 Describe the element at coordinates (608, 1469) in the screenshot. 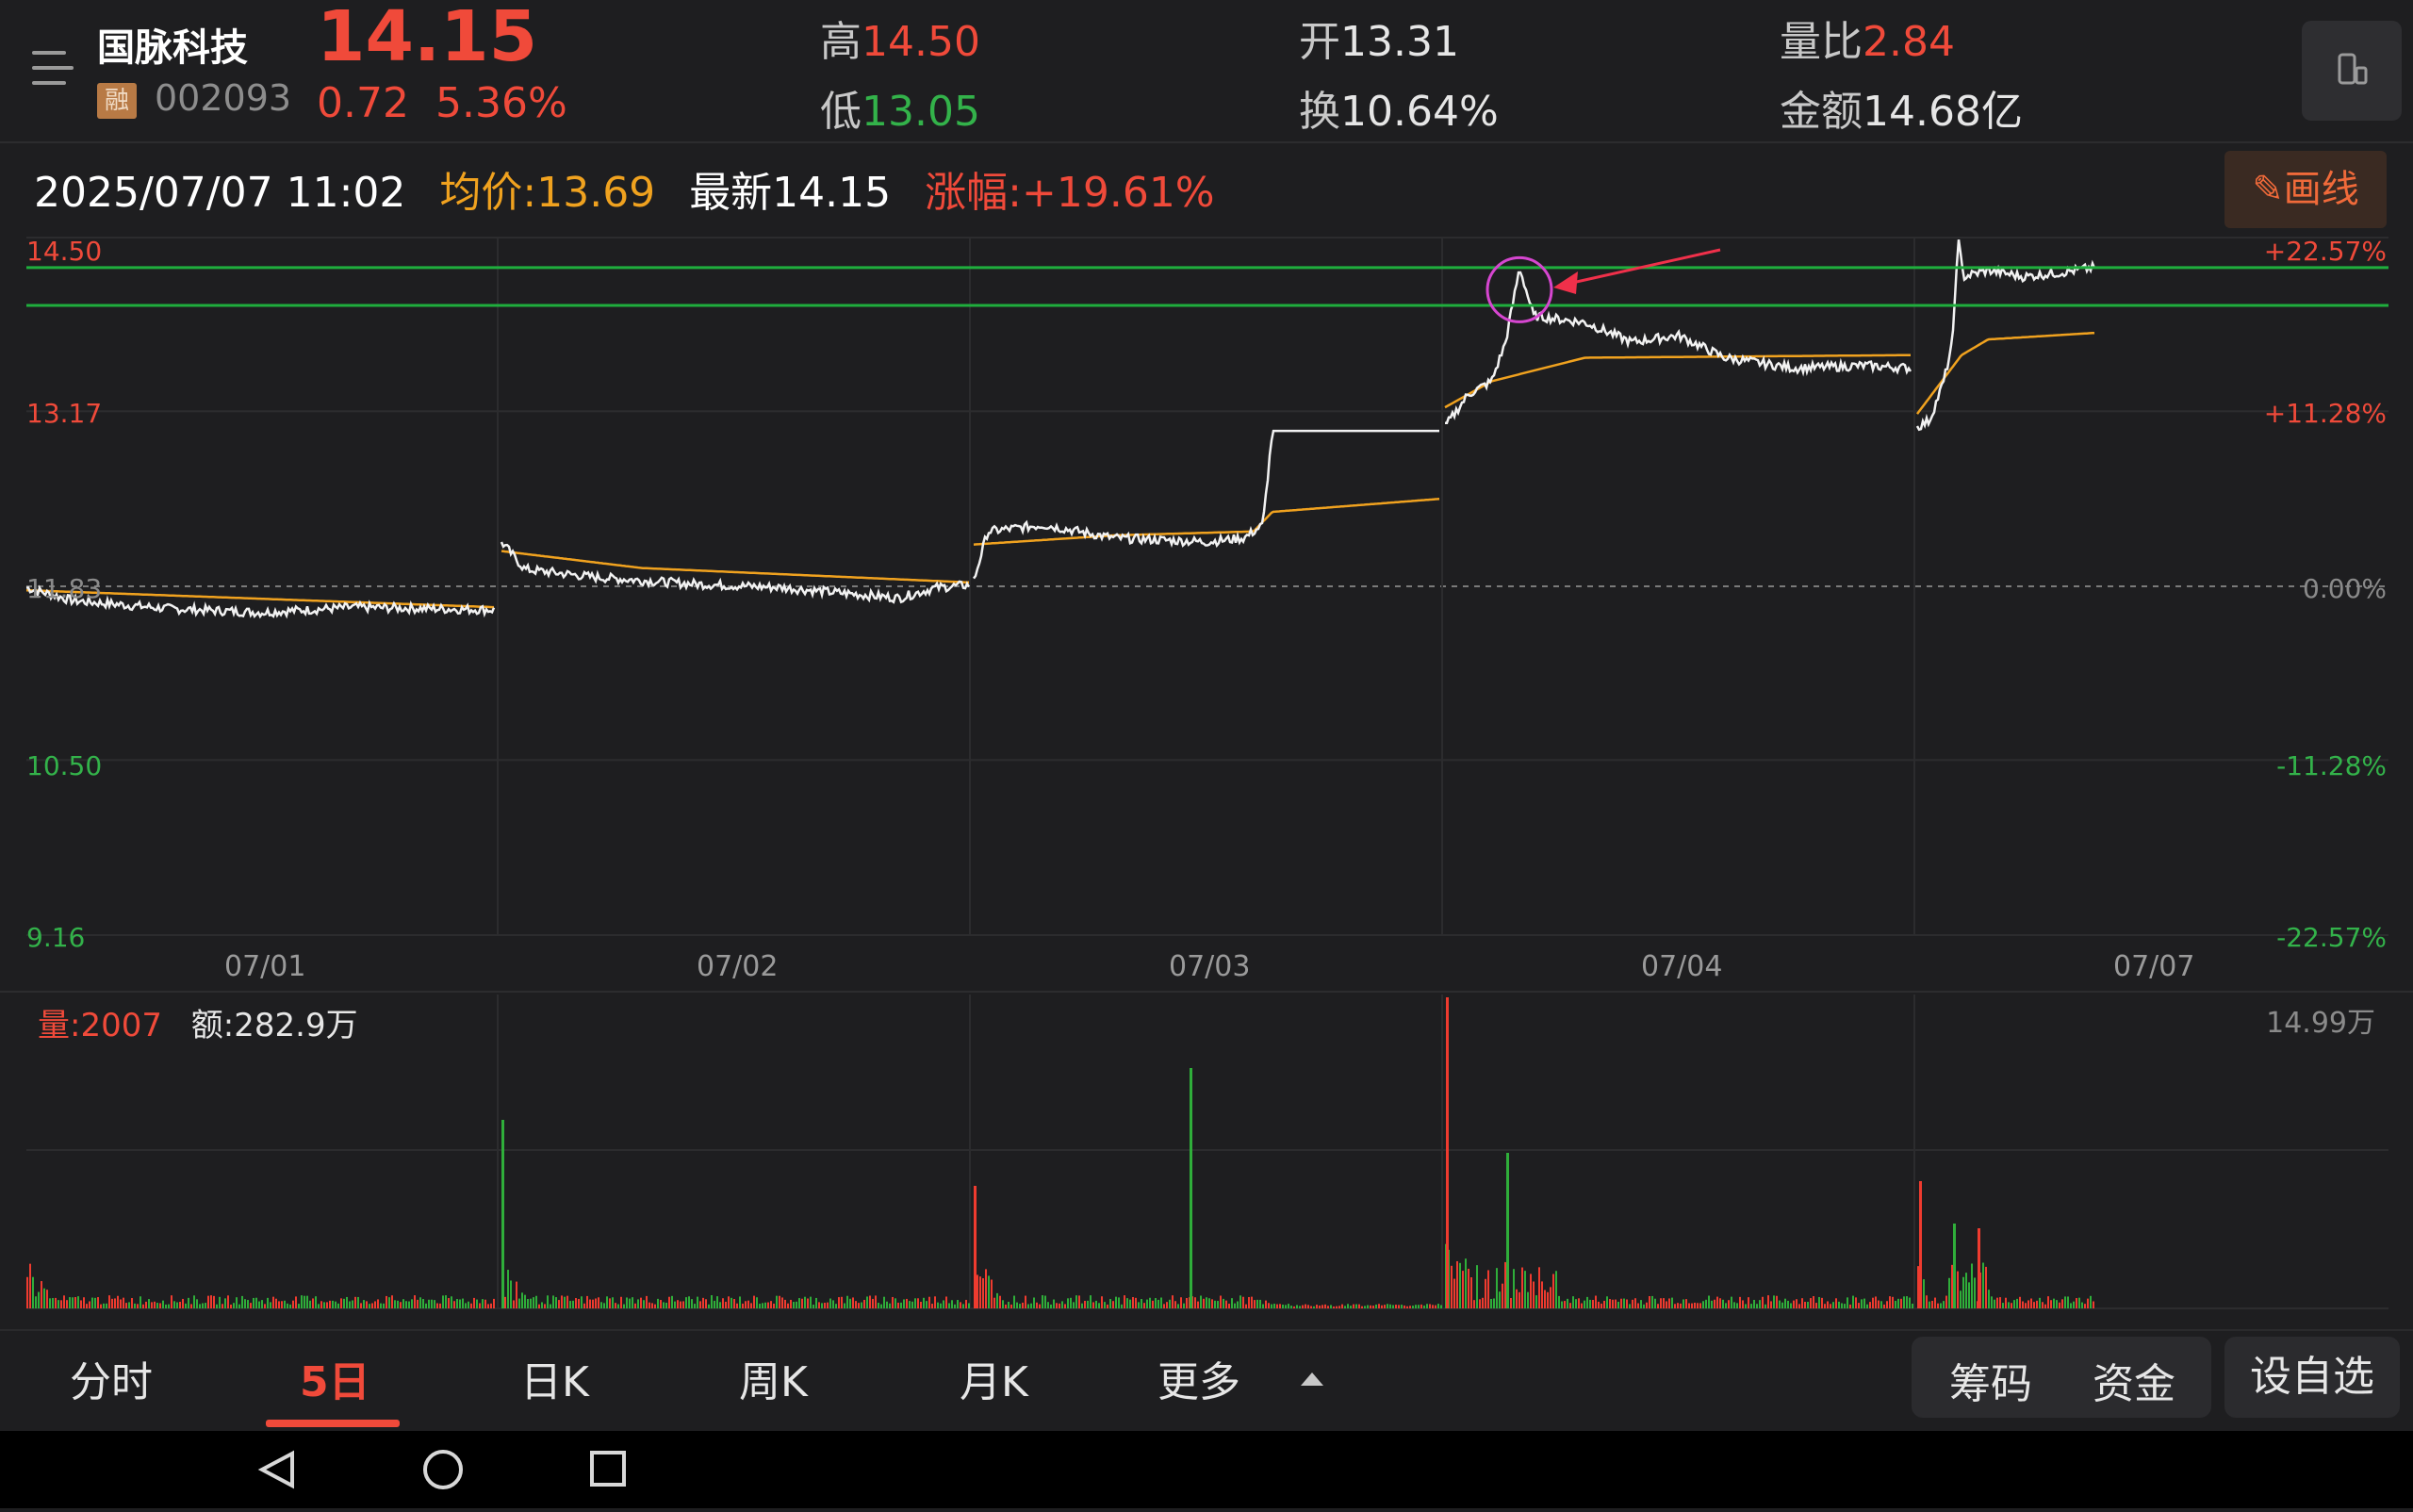

I see `recents-icon` at that location.